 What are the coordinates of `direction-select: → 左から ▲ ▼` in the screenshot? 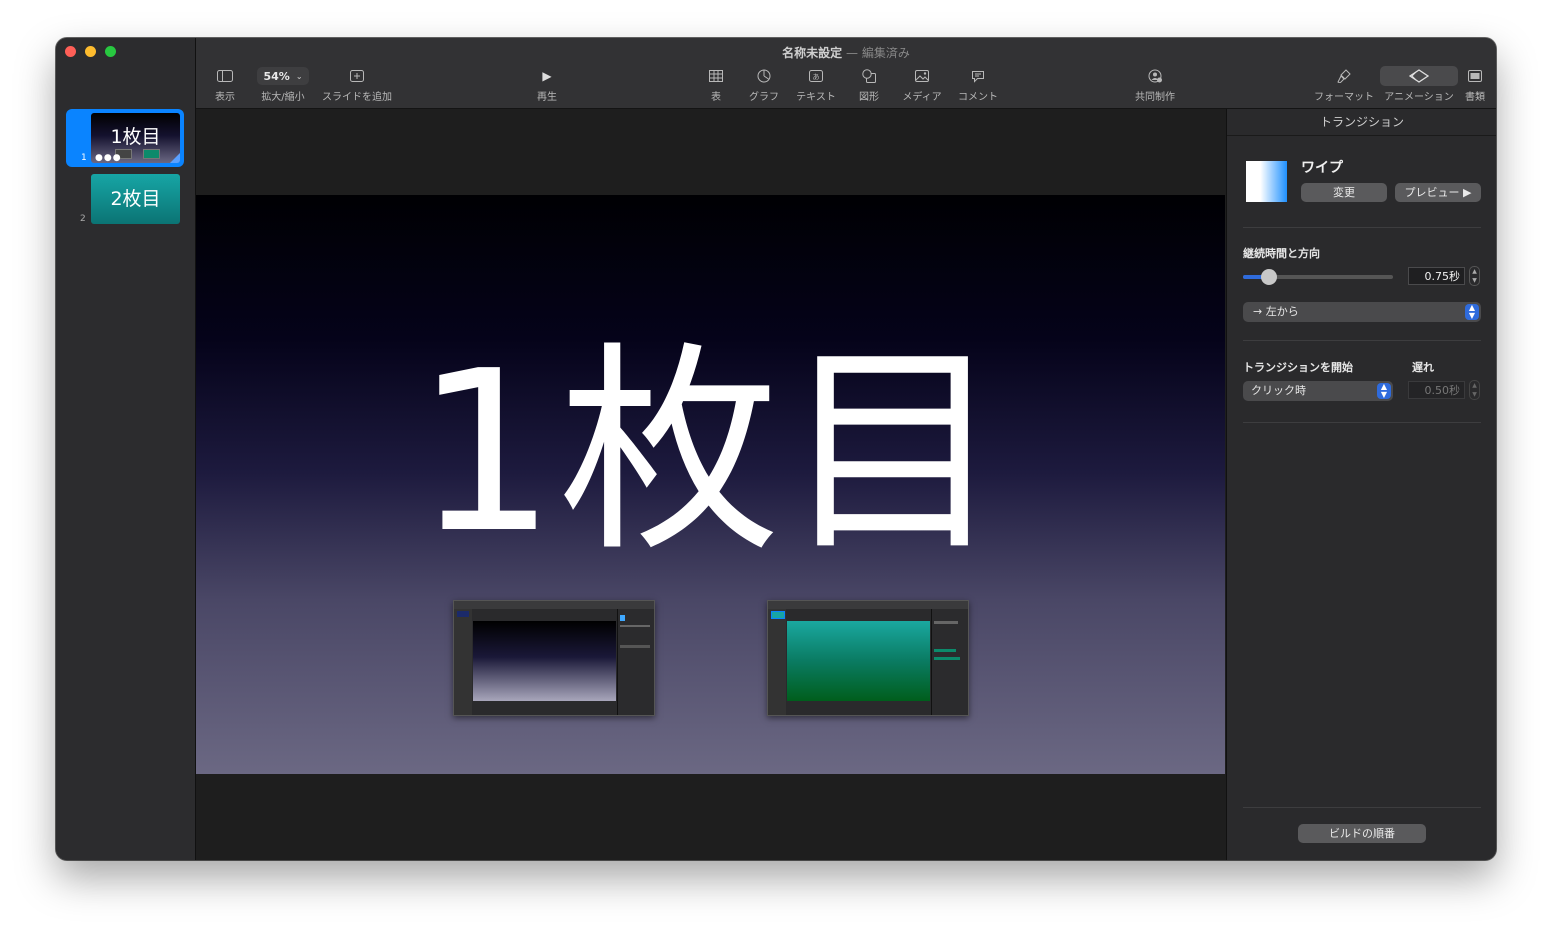 It's located at (1362, 312).